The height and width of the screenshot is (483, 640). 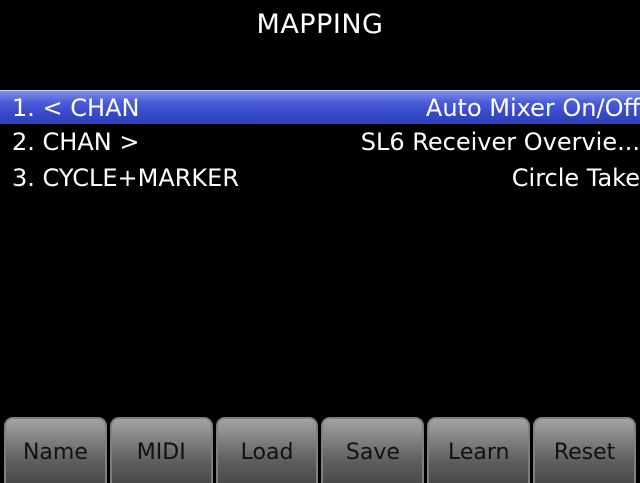 What do you see at coordinates (76, 142) in the screenshot?
I see `mapping-function-label: 2. CHAN >` at bounding box center [76, 142].